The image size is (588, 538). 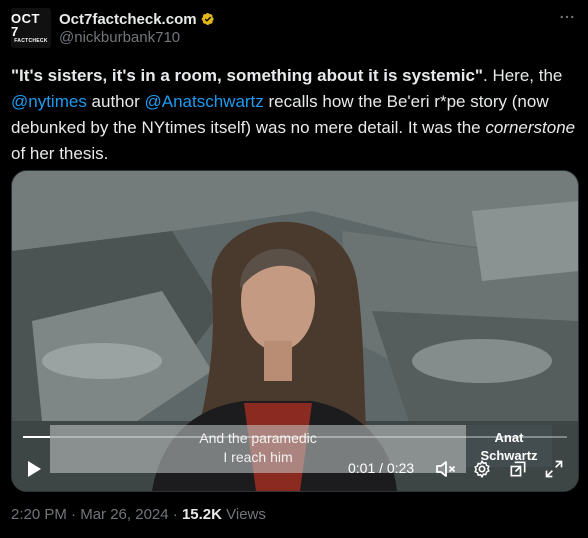 What do you see at coordinates (554, 469) in the screenshot?
I see `fullscreen-icon` at bounding box center [554, 469].